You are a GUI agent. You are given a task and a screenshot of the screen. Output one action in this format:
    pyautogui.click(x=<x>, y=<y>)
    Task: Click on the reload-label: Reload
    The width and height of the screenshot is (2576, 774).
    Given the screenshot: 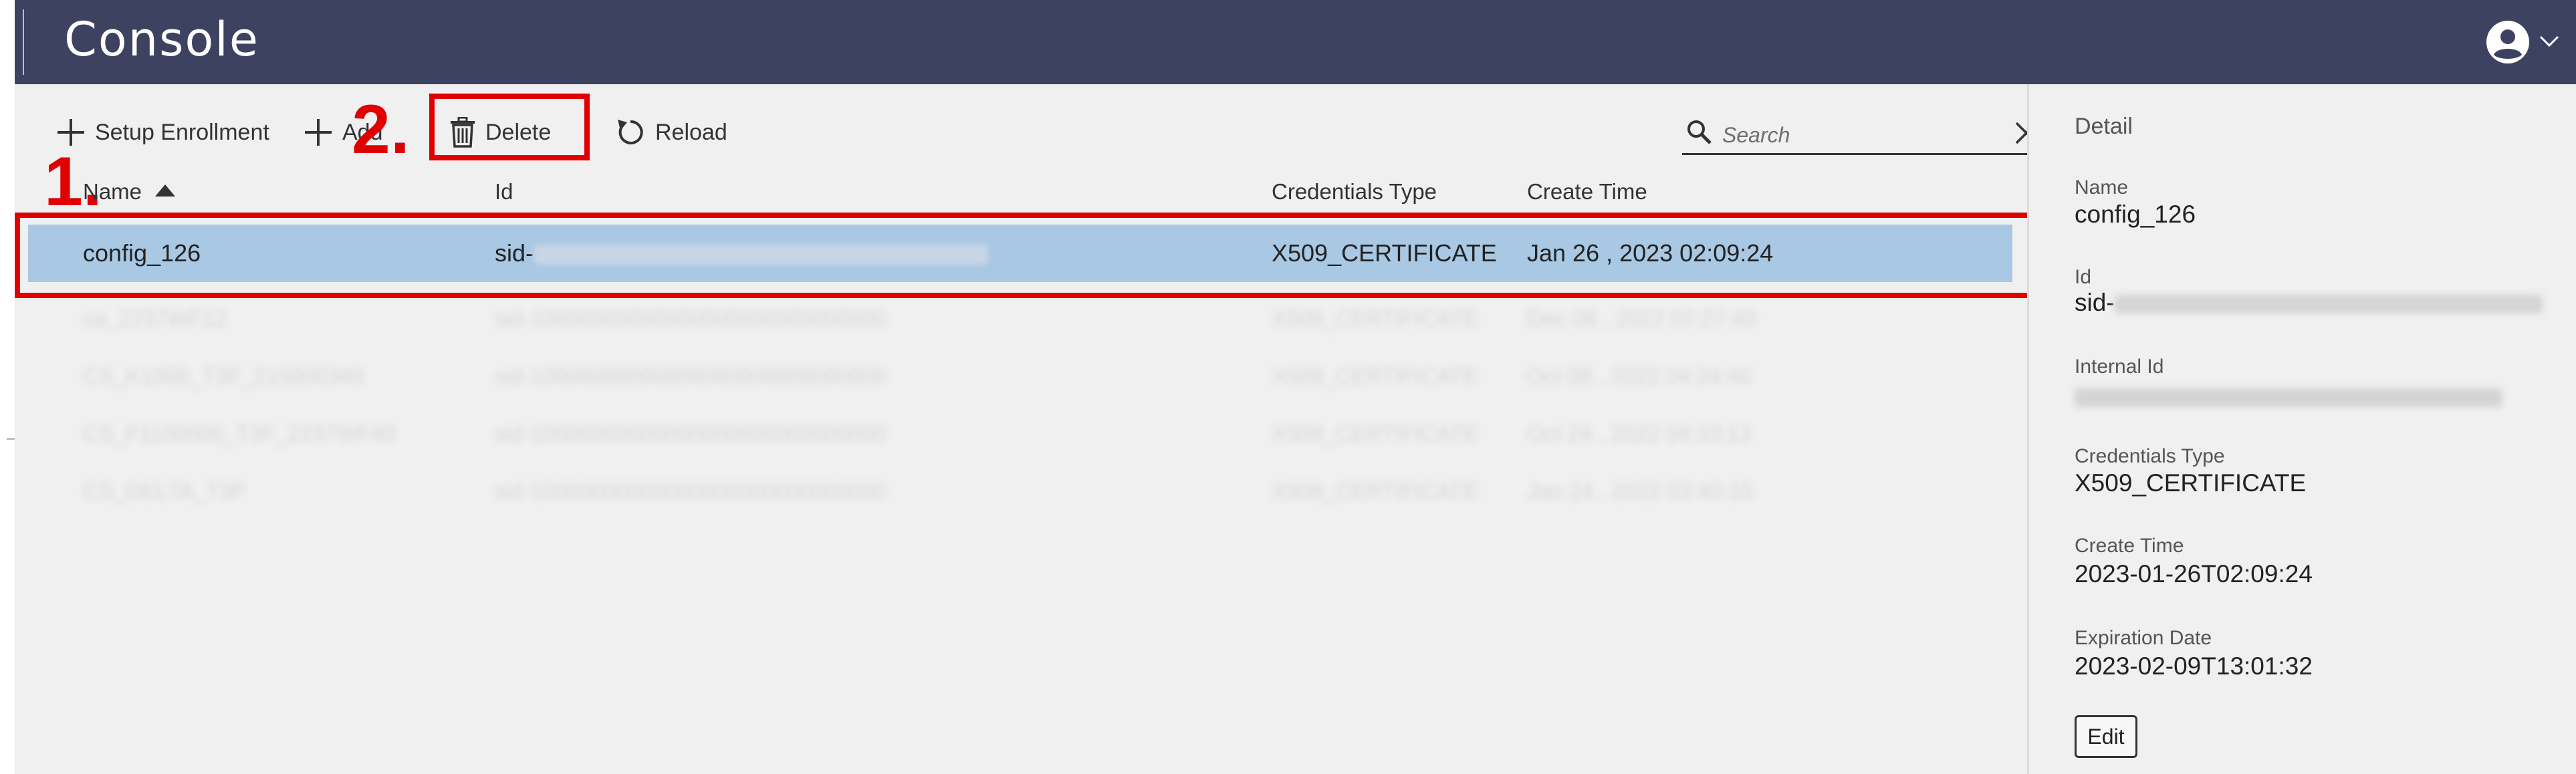 What is the action you would take?
    pyautogui.click(x=691, y=132)
    